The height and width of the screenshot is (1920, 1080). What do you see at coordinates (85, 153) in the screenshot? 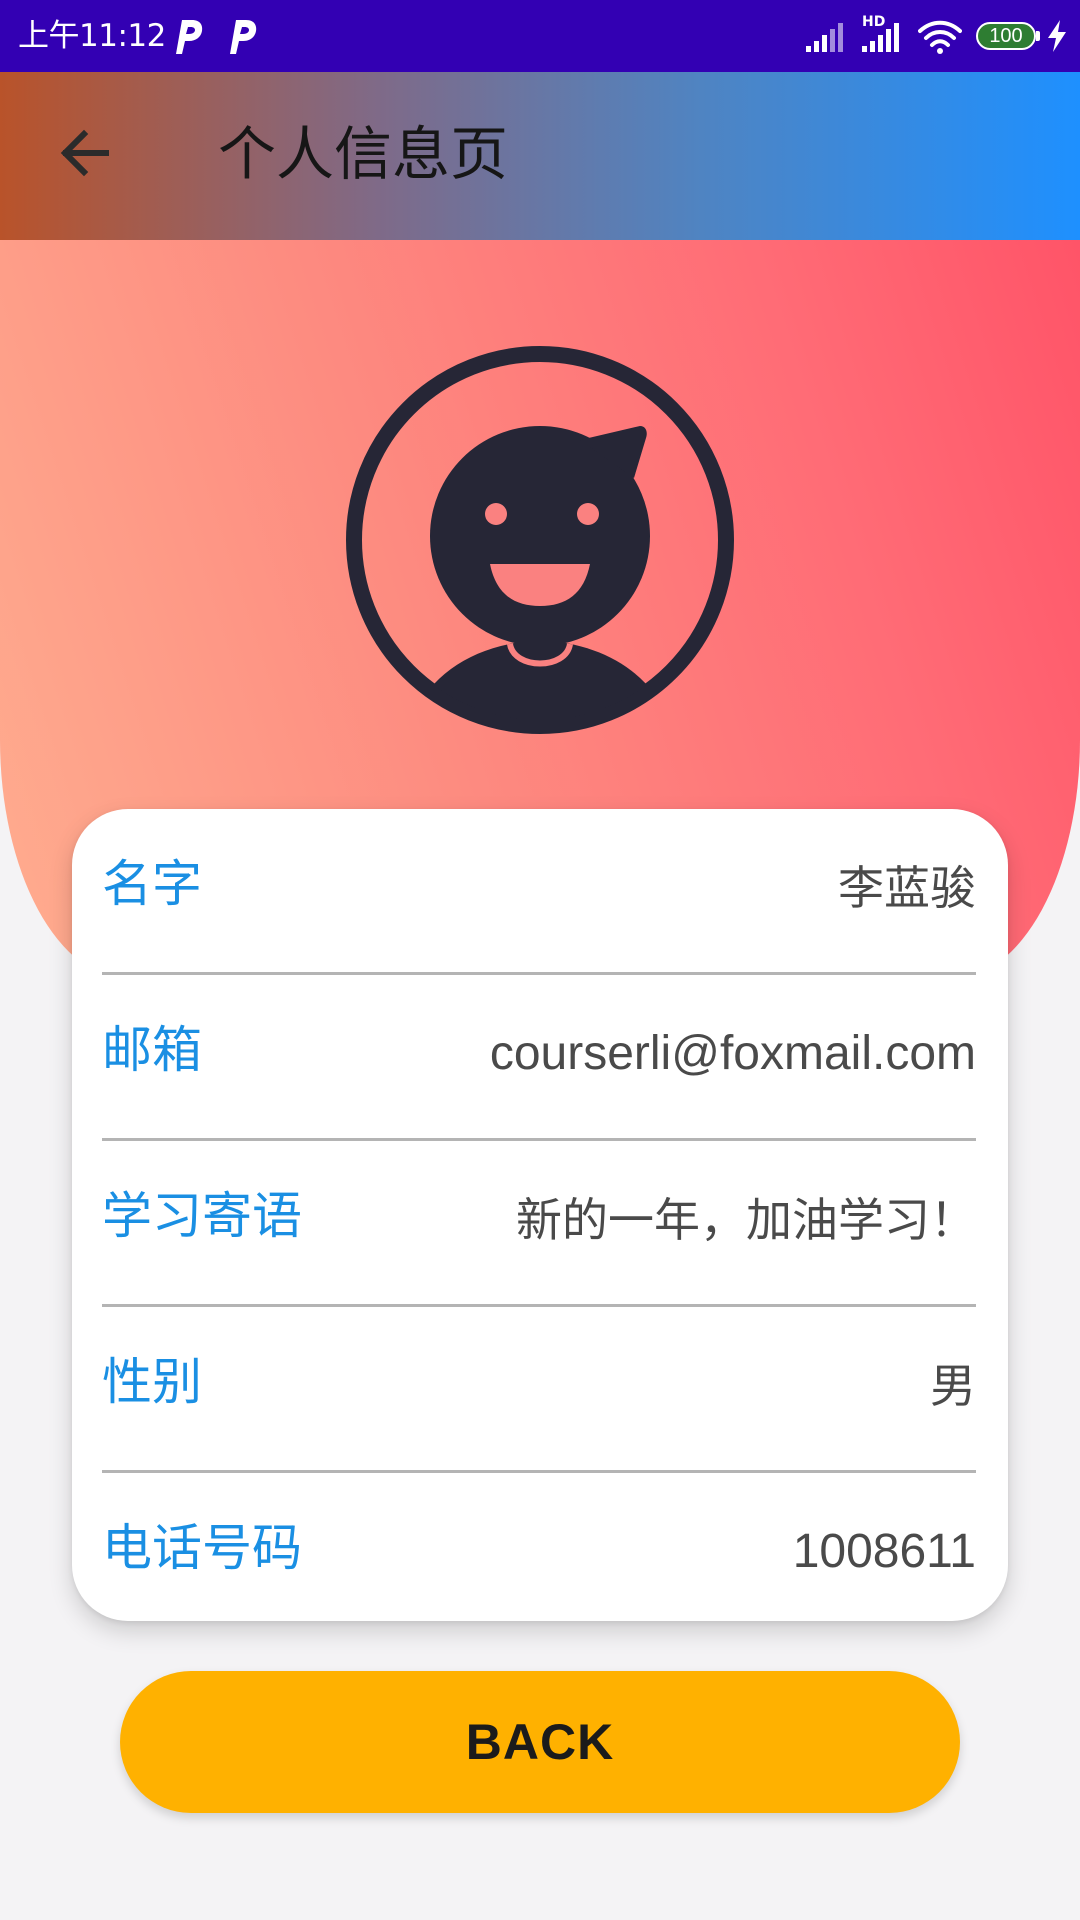
I see `arrow-left-icon` at bounding box center [85, 153].